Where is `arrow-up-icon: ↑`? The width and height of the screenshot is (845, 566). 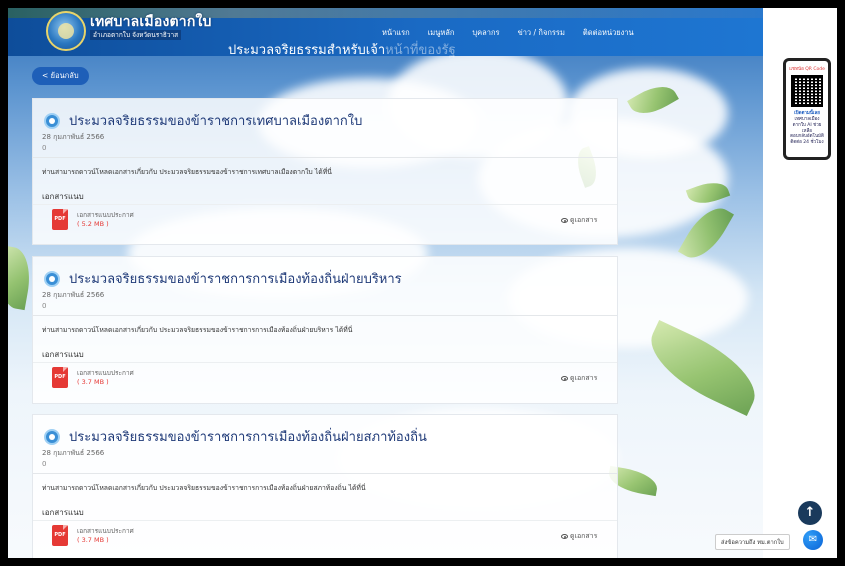 arrow-up-icon: ↑ is located at coordinates (810, 512).